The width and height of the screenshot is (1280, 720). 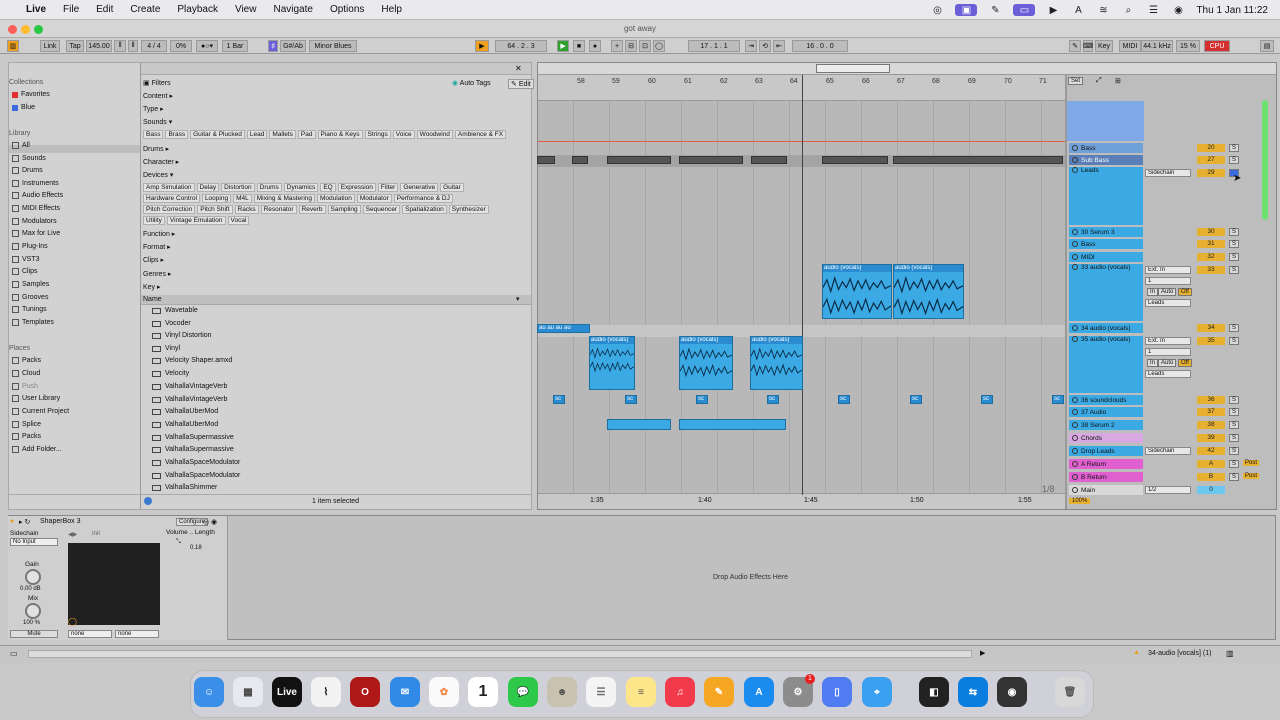 I want to click on play-circle-icon: ▶, so click(x=1053, y=10).